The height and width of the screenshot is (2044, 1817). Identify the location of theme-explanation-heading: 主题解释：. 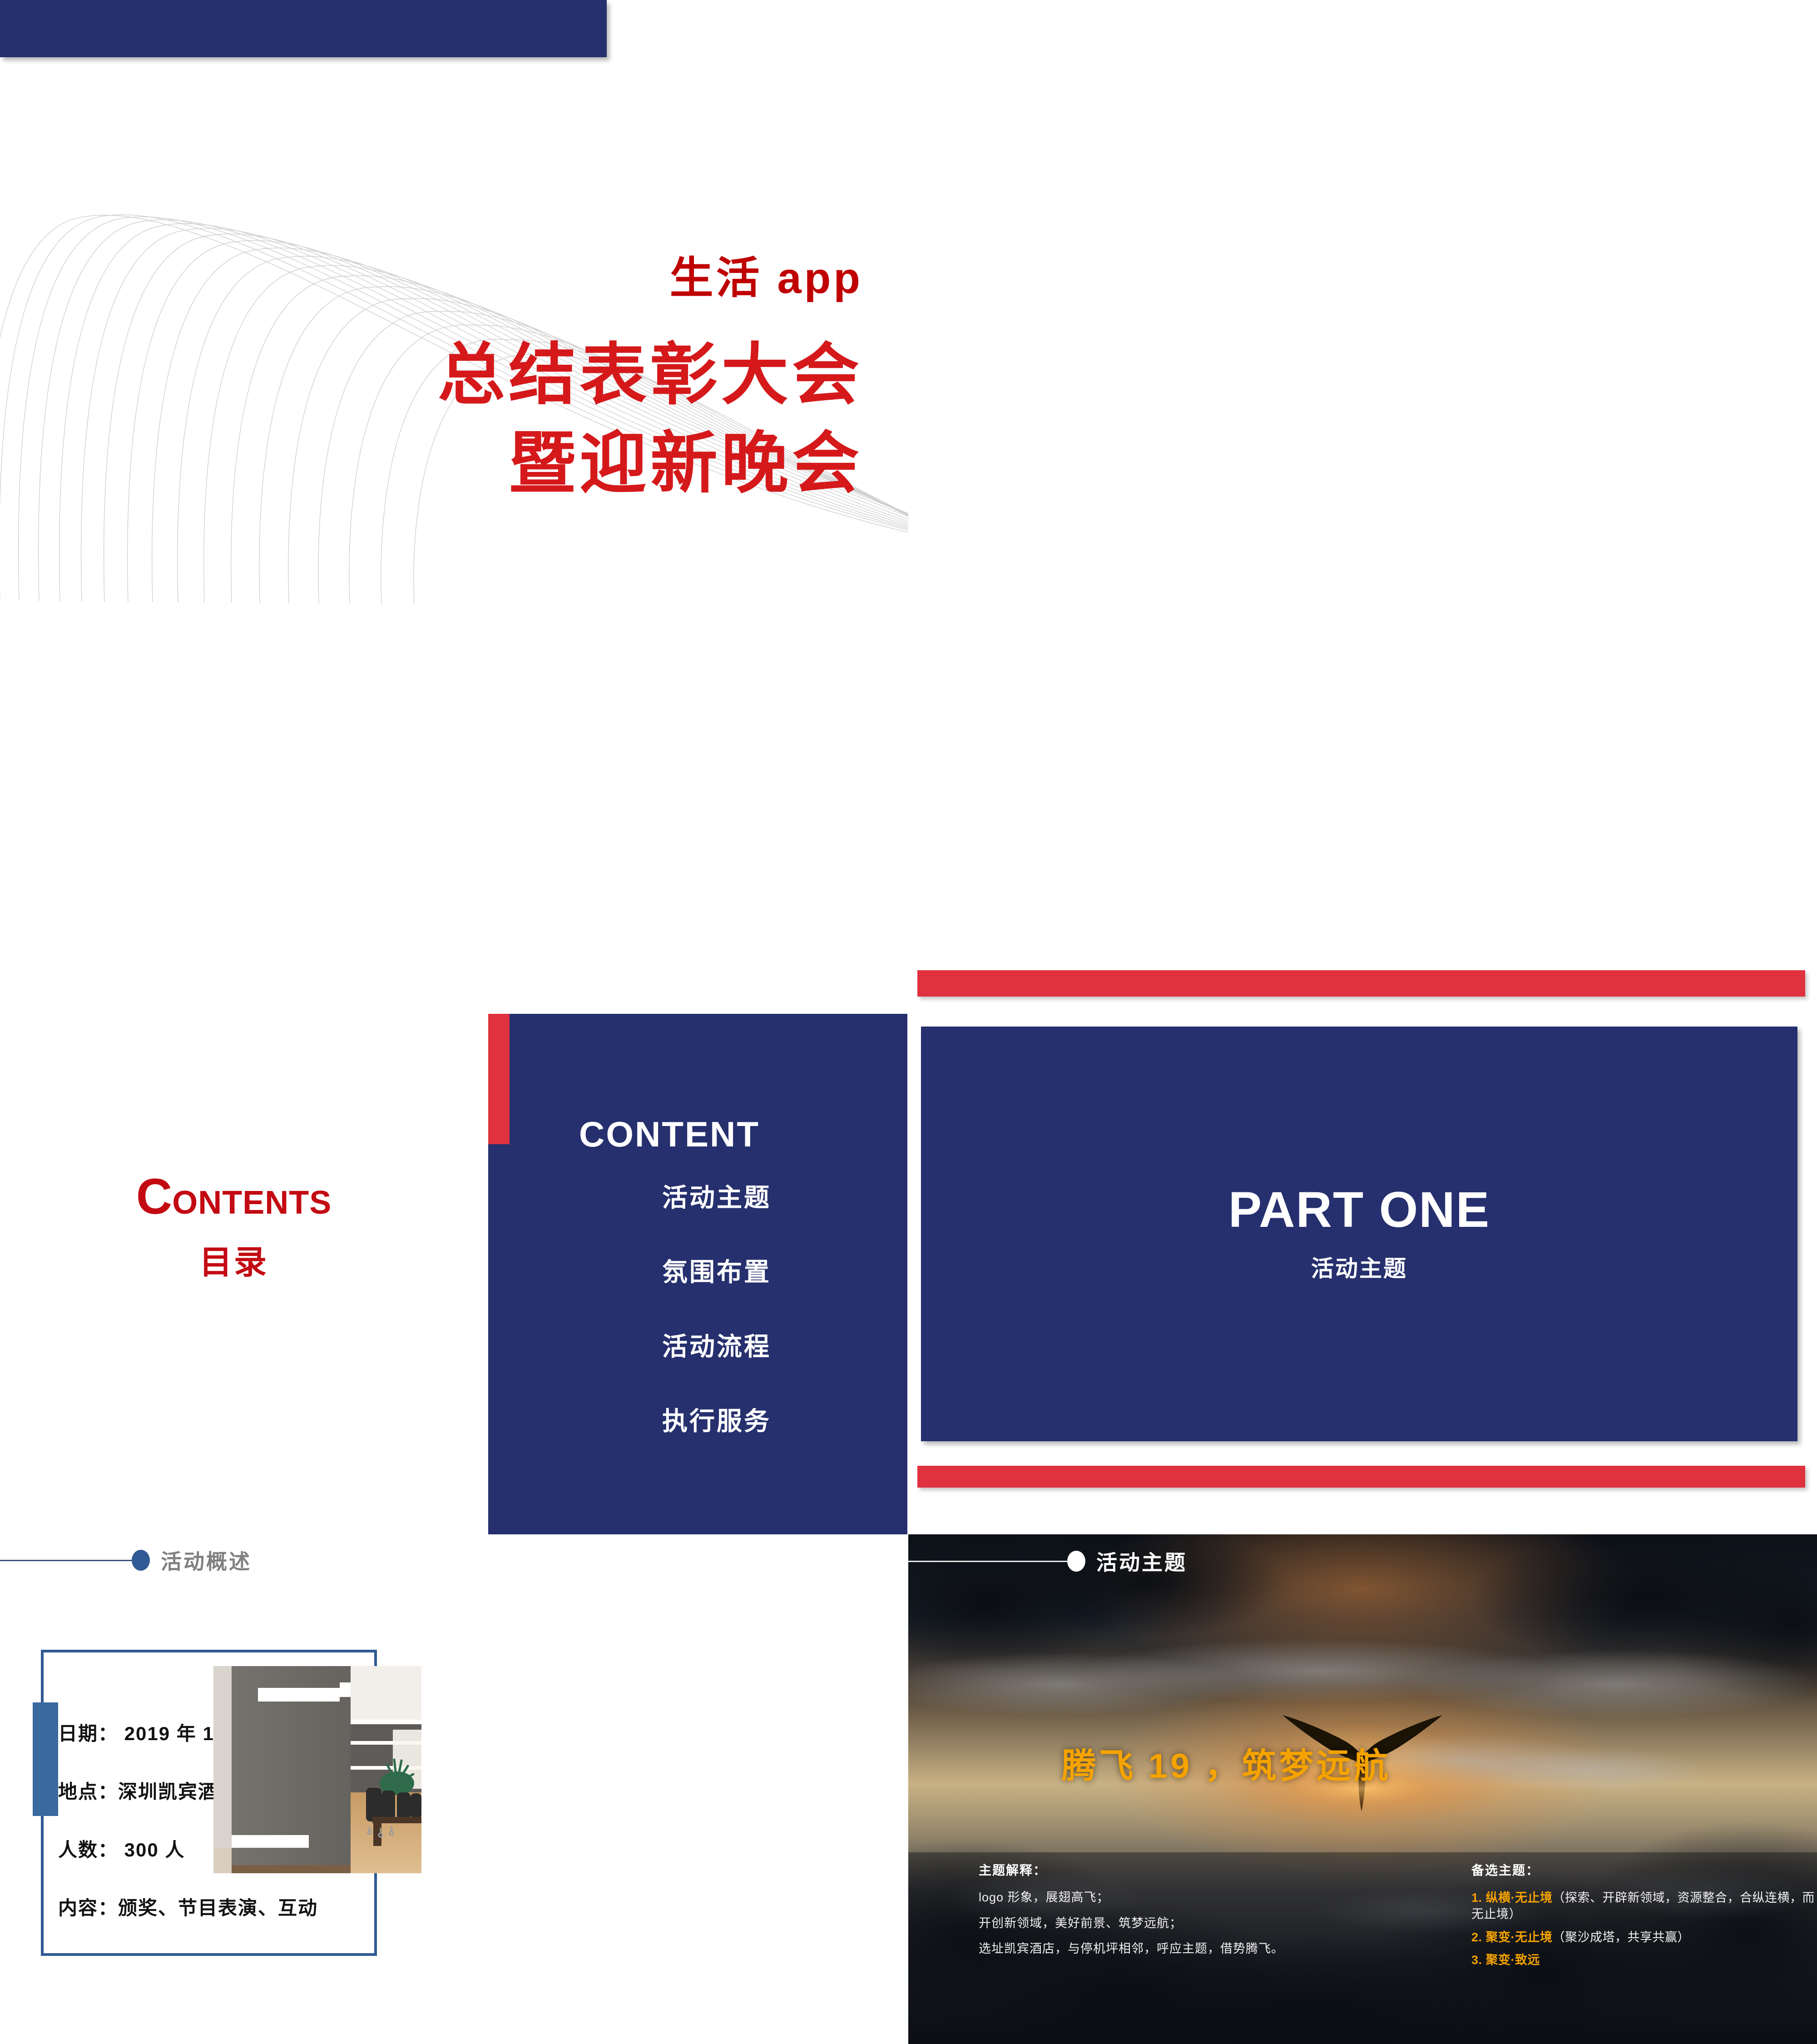
(1013, 1870).